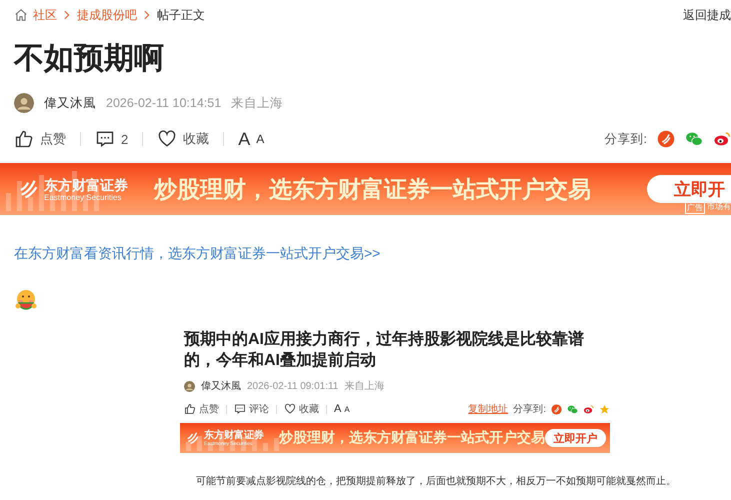 The image size is (731, 500). What do you see at coordinates (251, 409) in the screenshot?
I see `comment-button: 评论` at bounding box center [251, 409].